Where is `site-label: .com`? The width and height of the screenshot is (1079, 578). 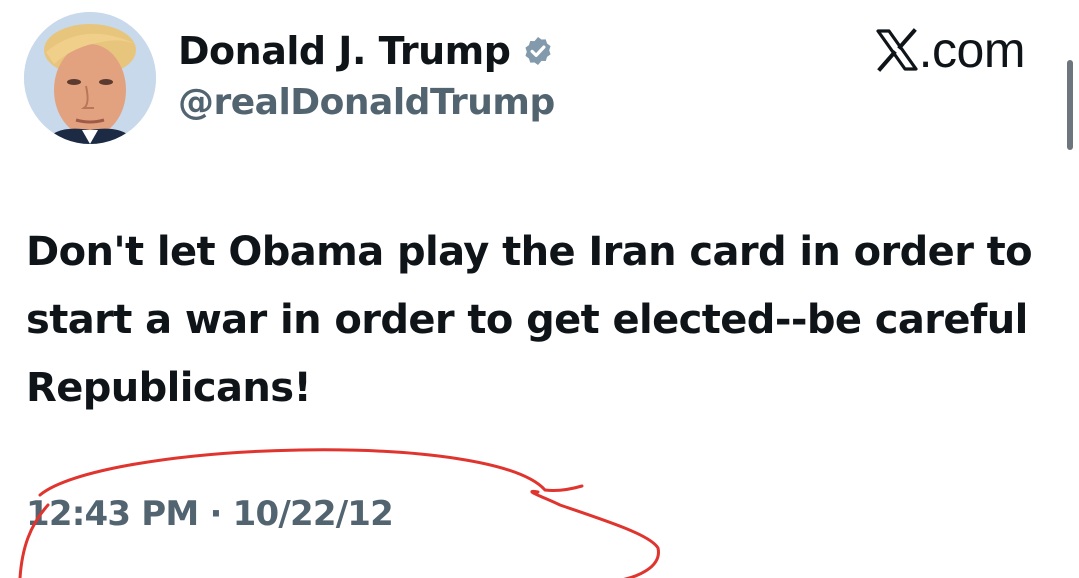
site-label: .com is located at coordinates (950, 50).